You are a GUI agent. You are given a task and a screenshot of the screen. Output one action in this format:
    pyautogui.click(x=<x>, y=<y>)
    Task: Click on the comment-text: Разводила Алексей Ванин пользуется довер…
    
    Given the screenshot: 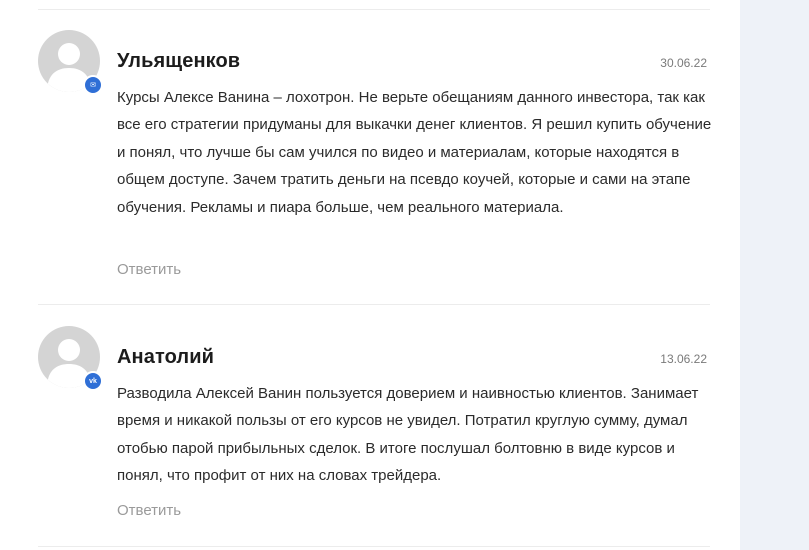 What is the action you would take?
    pyautogui.click(x=408, y=435)
    